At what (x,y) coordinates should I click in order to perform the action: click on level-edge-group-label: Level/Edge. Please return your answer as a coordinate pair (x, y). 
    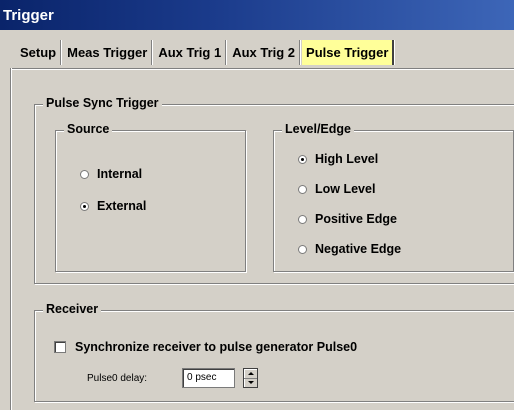
    Looking at the image, I should click on (318, 129).